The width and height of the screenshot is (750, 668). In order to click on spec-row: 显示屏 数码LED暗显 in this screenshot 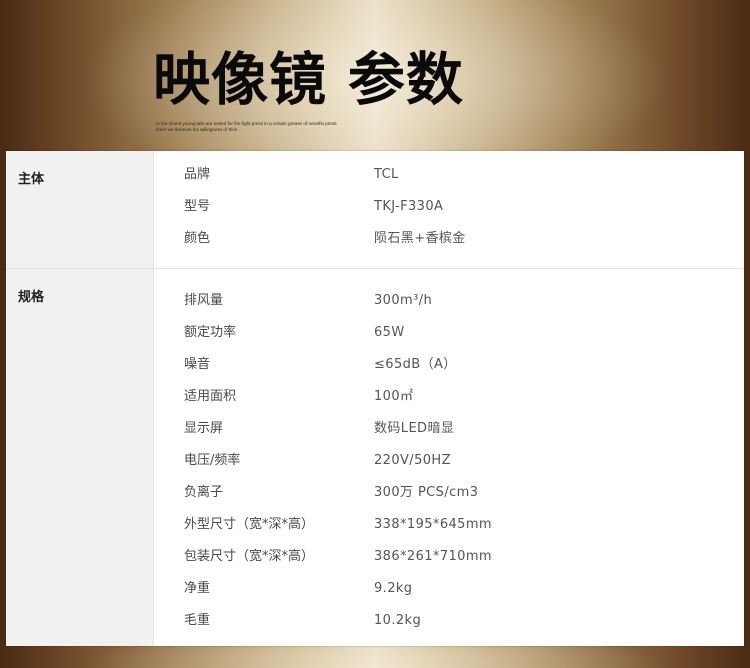, I will do `click(449, 429)`.